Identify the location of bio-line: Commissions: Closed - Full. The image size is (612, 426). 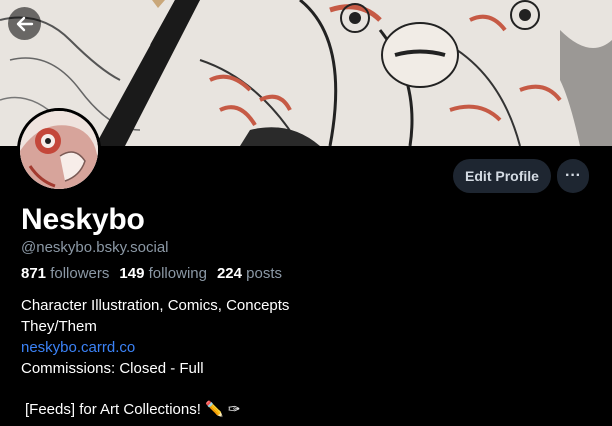
(112, 368).